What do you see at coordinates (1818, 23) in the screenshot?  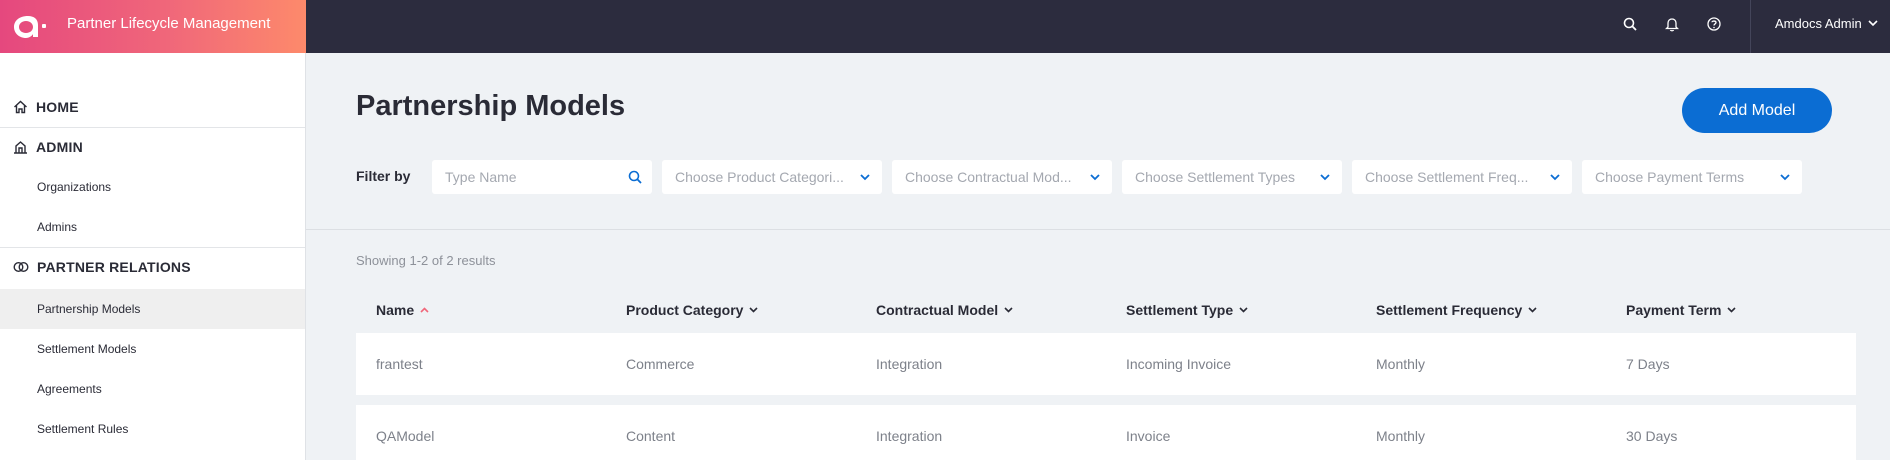 I see `user-name: Amdocs Admin` at bounding box center [1818, 23].